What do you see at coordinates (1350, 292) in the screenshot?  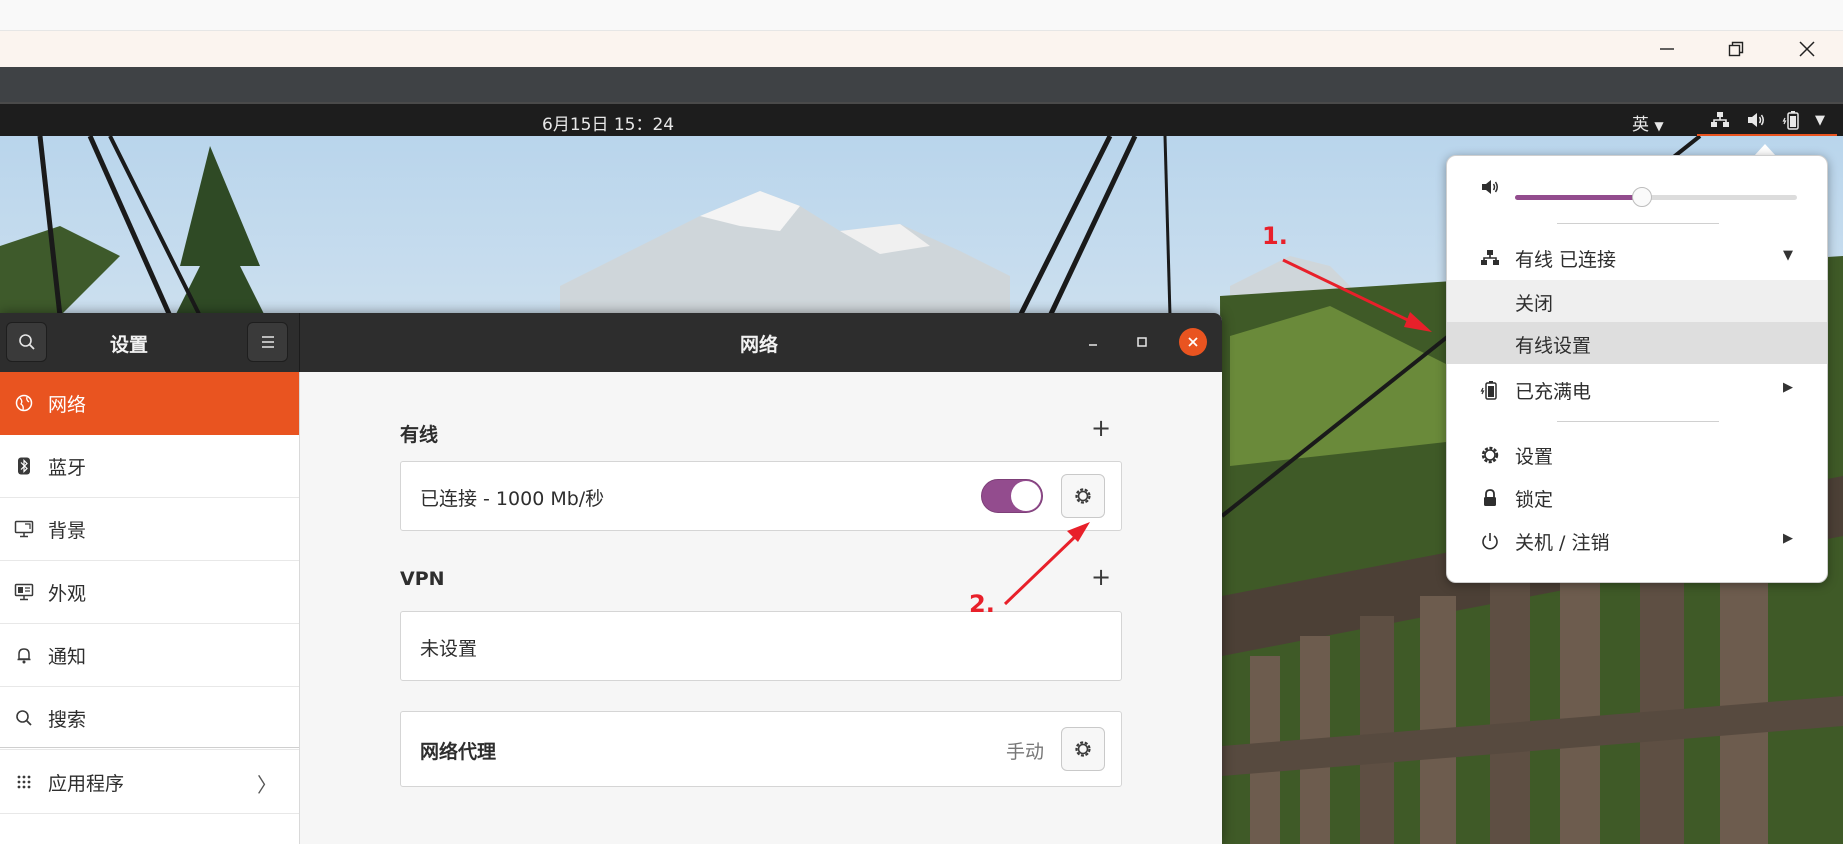 I see `arrow-to-wired-settings` at bounding box center [1350, 292].